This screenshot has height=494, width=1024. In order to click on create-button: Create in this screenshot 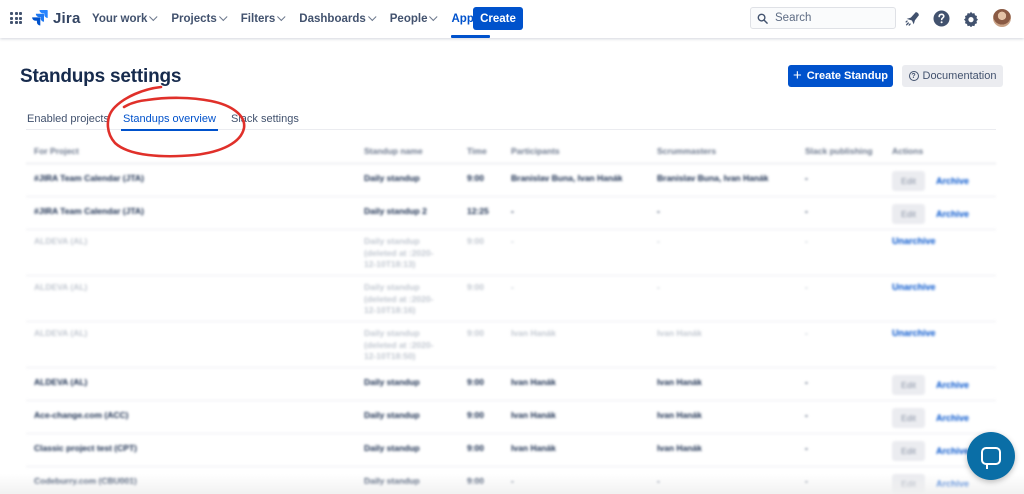, I will do `click(498, 18)`.